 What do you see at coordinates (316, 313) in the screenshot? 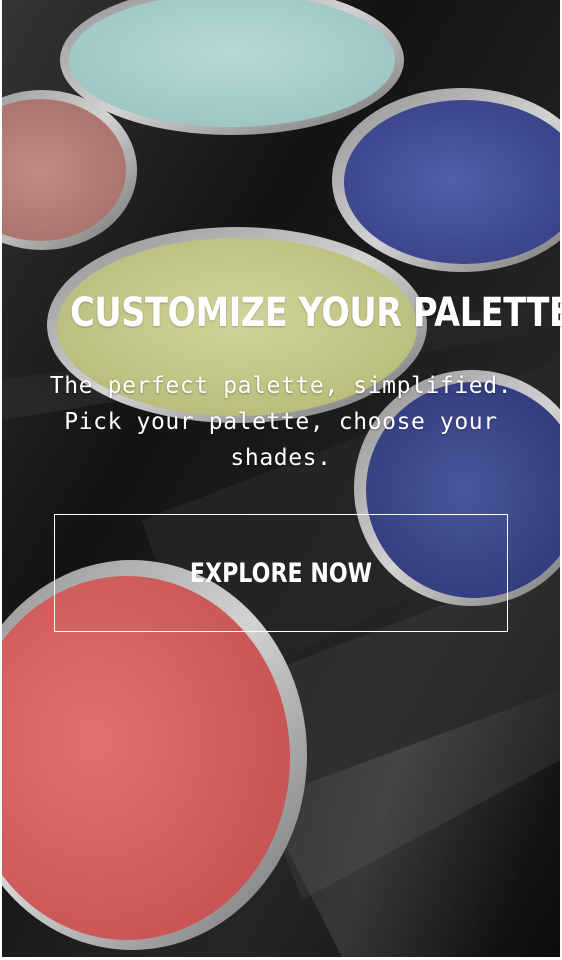
I see `hero-headline: CUSTOMIZE YOUR PALETTE` at bounding box center [316, 313].